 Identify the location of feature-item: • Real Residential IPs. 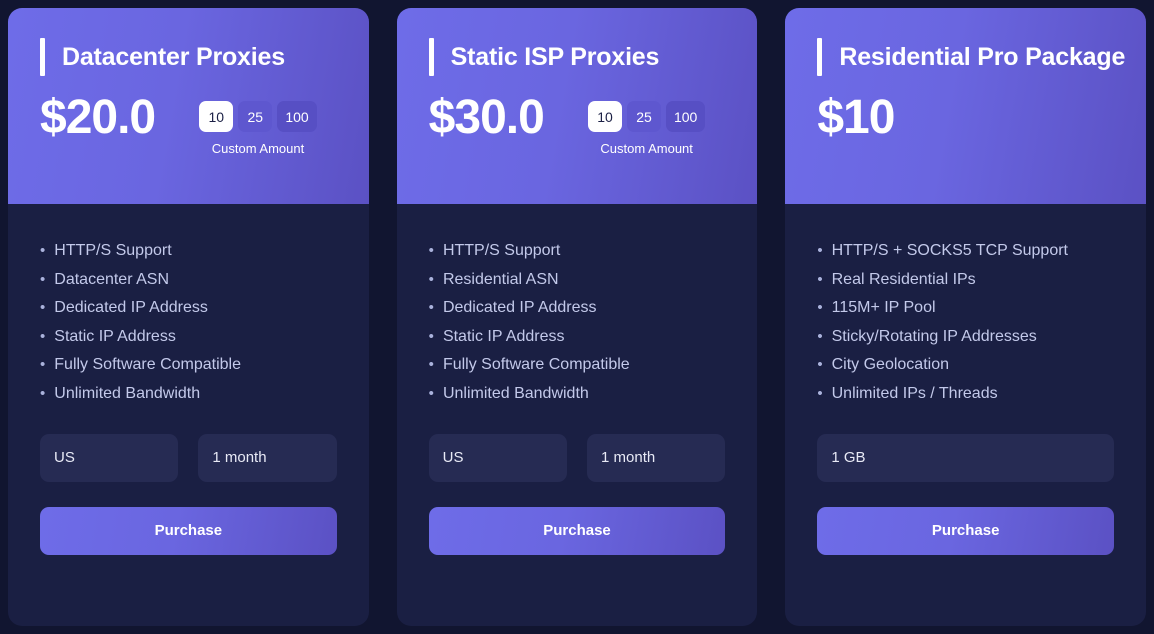
(965, 280).